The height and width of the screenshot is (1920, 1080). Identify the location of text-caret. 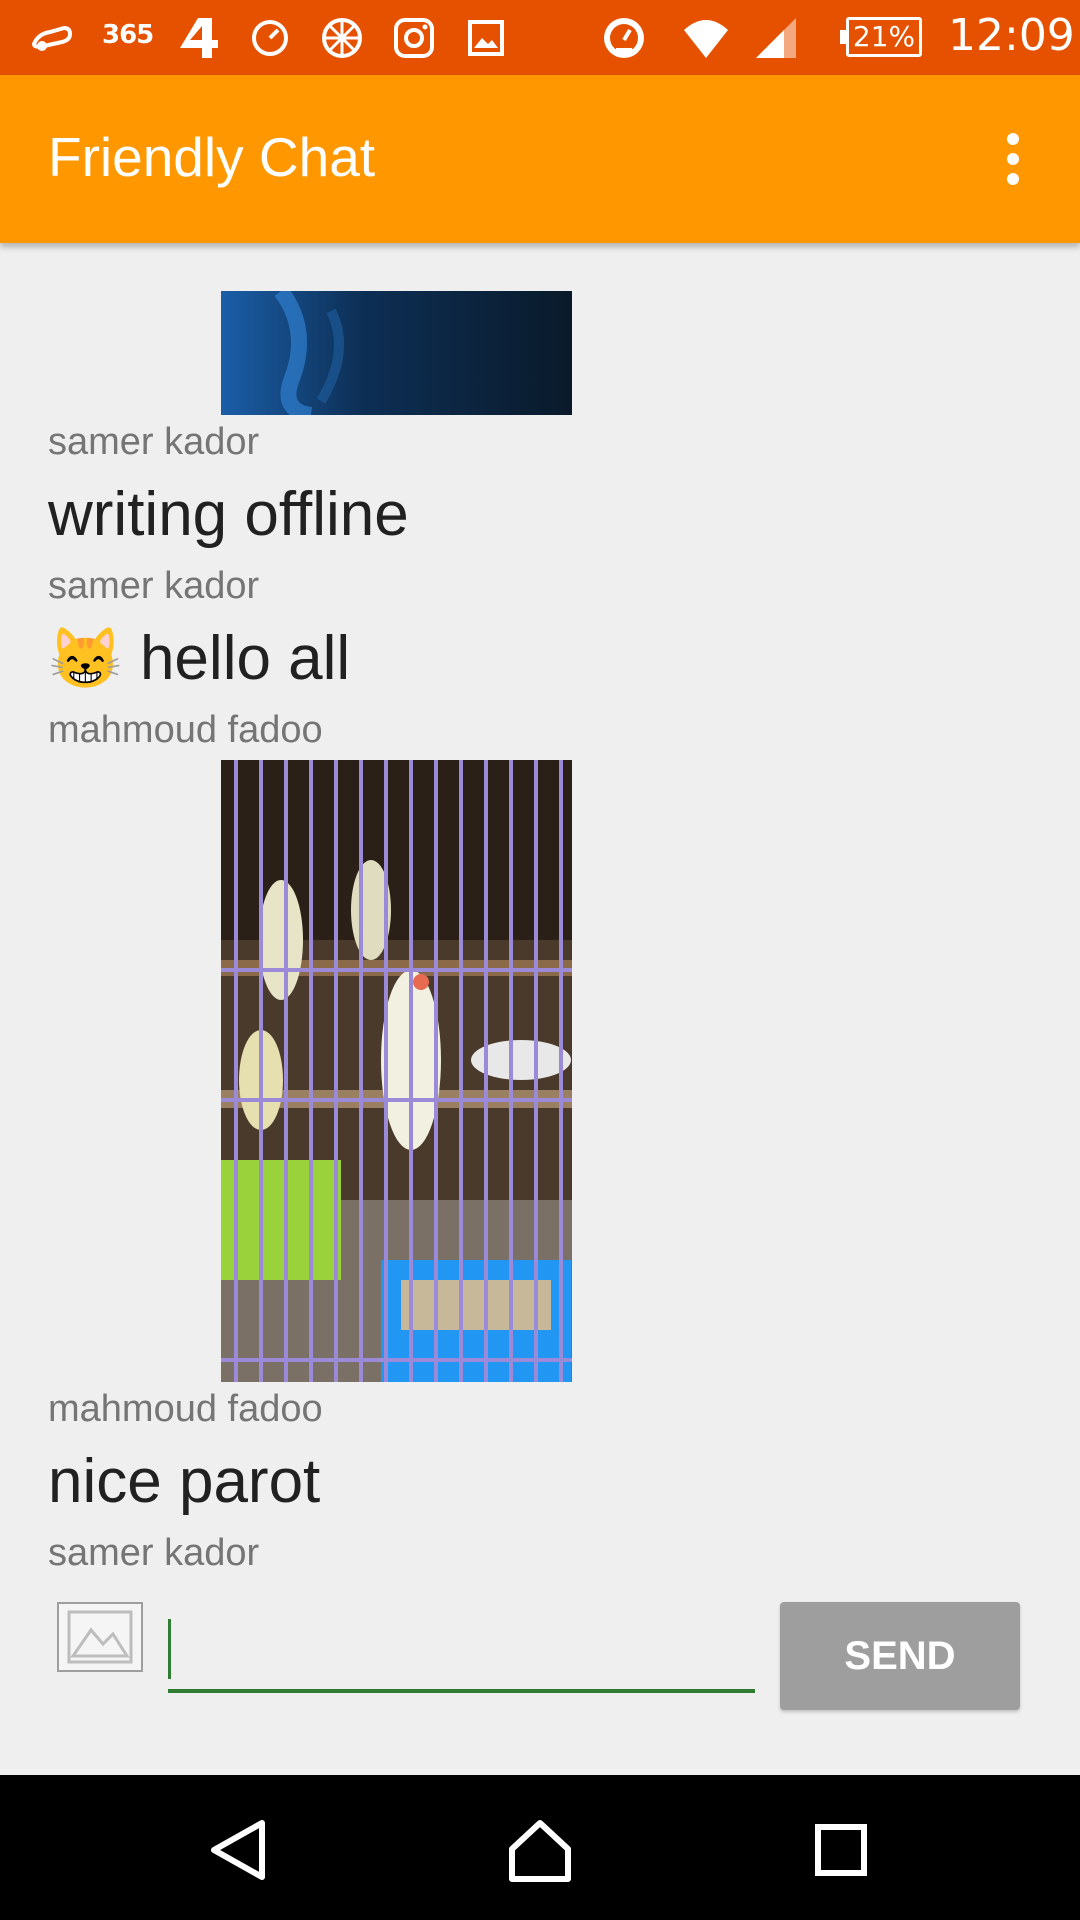
(169, 1649).